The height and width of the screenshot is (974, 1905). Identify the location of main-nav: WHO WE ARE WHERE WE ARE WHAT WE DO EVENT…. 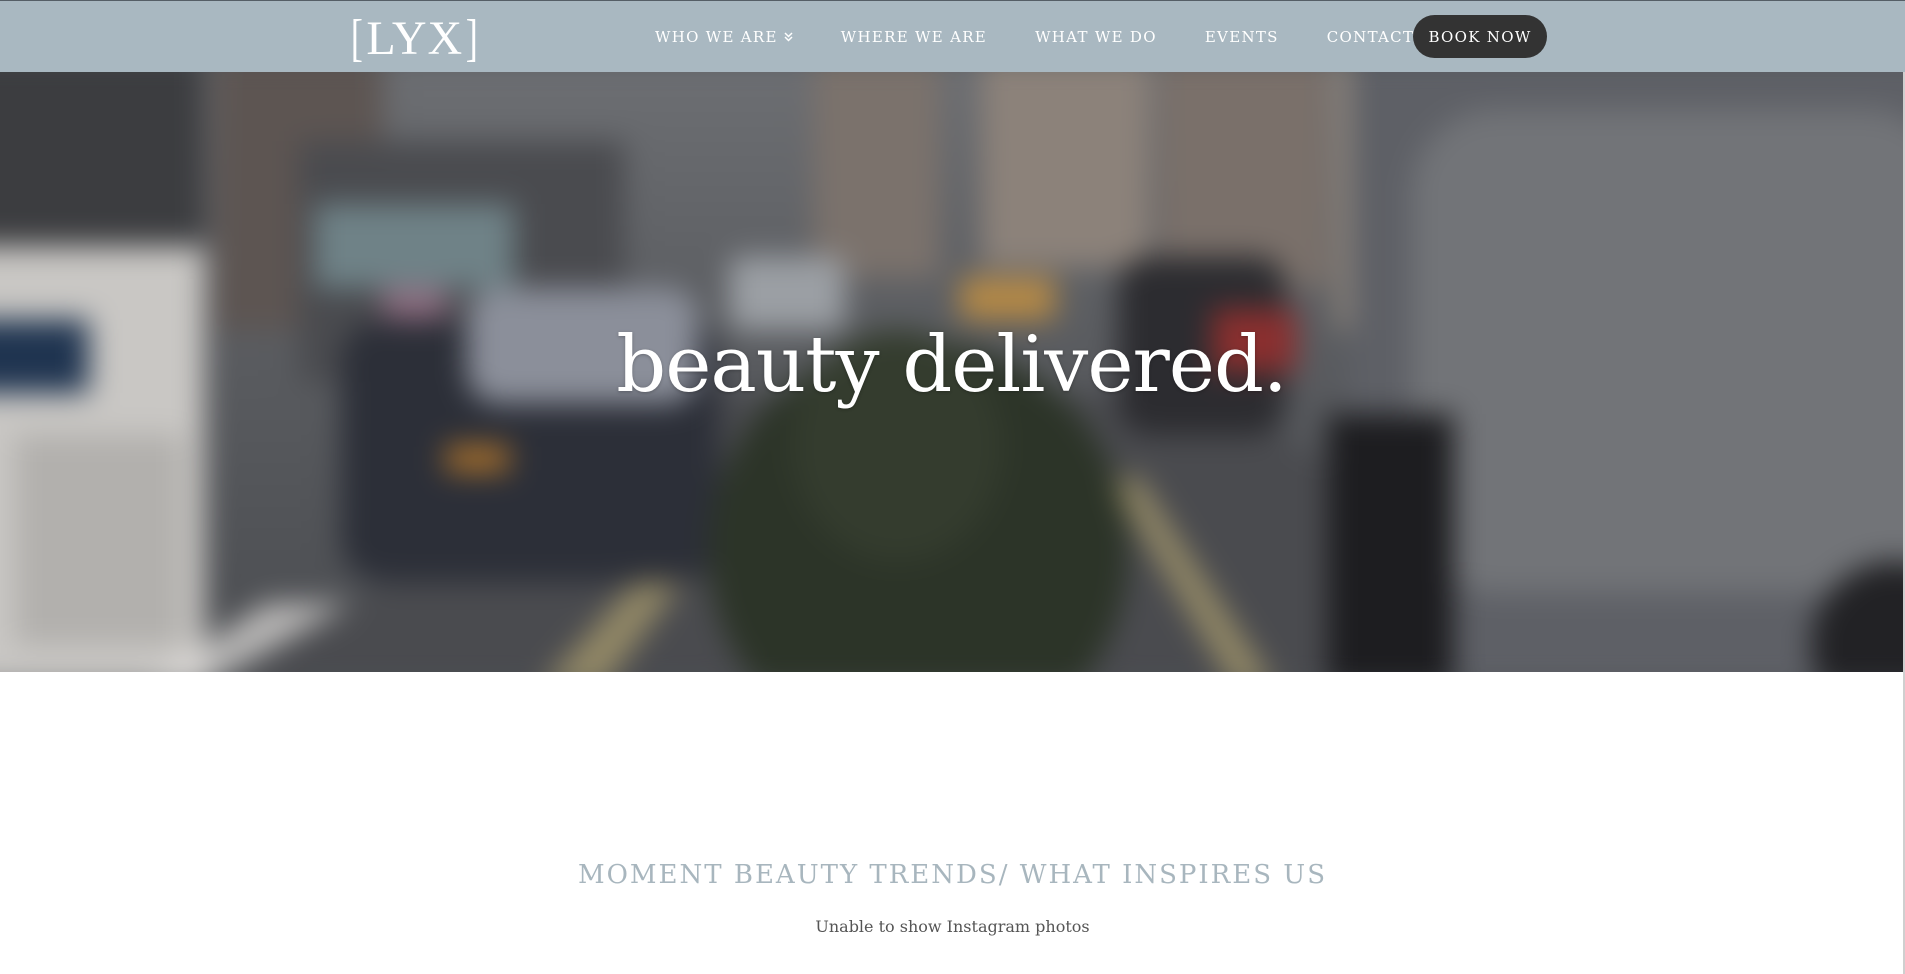
(1066, 37).